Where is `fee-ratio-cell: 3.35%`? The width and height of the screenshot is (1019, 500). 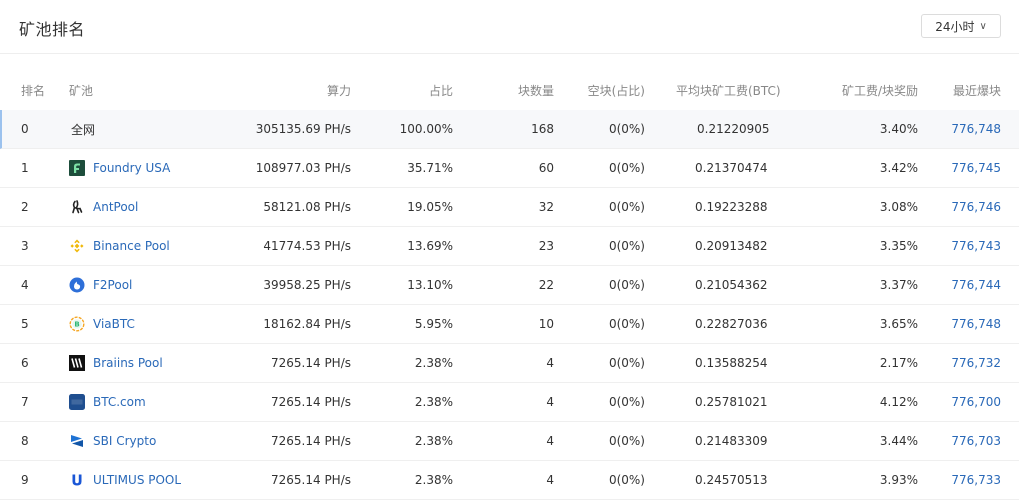
fee-ratio-cell: 3.35% is located at coordinates (898, 246).